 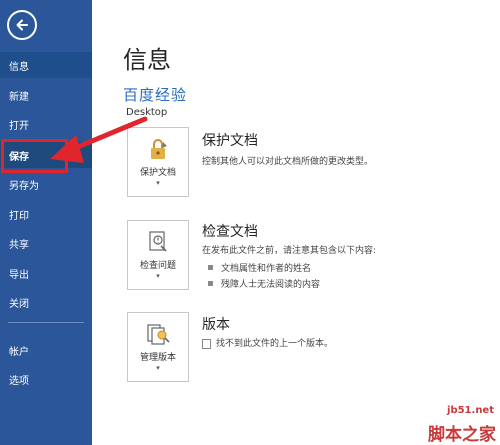 I want to click on section-desc-protect: 控制其他人可以对此文档所做的更改类型。, so click(x=288, y=162).